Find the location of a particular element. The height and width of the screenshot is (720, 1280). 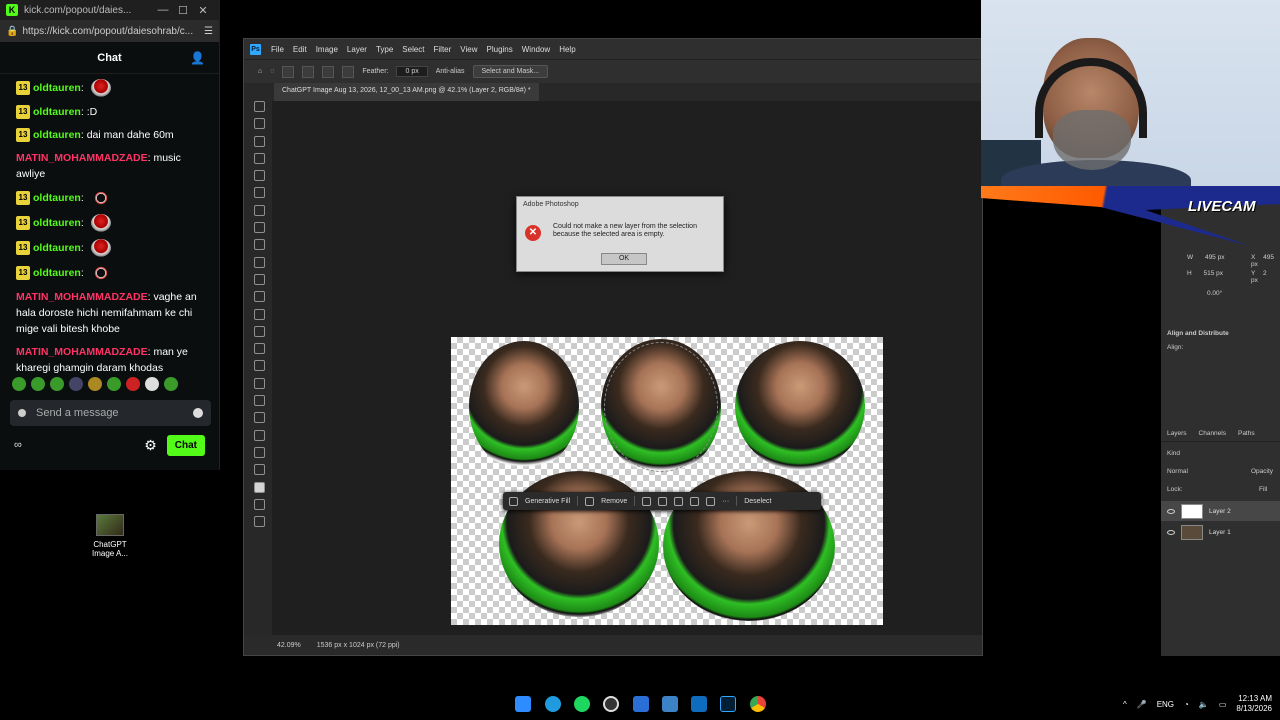

spotify-icon is located at coordinates (582, 704).